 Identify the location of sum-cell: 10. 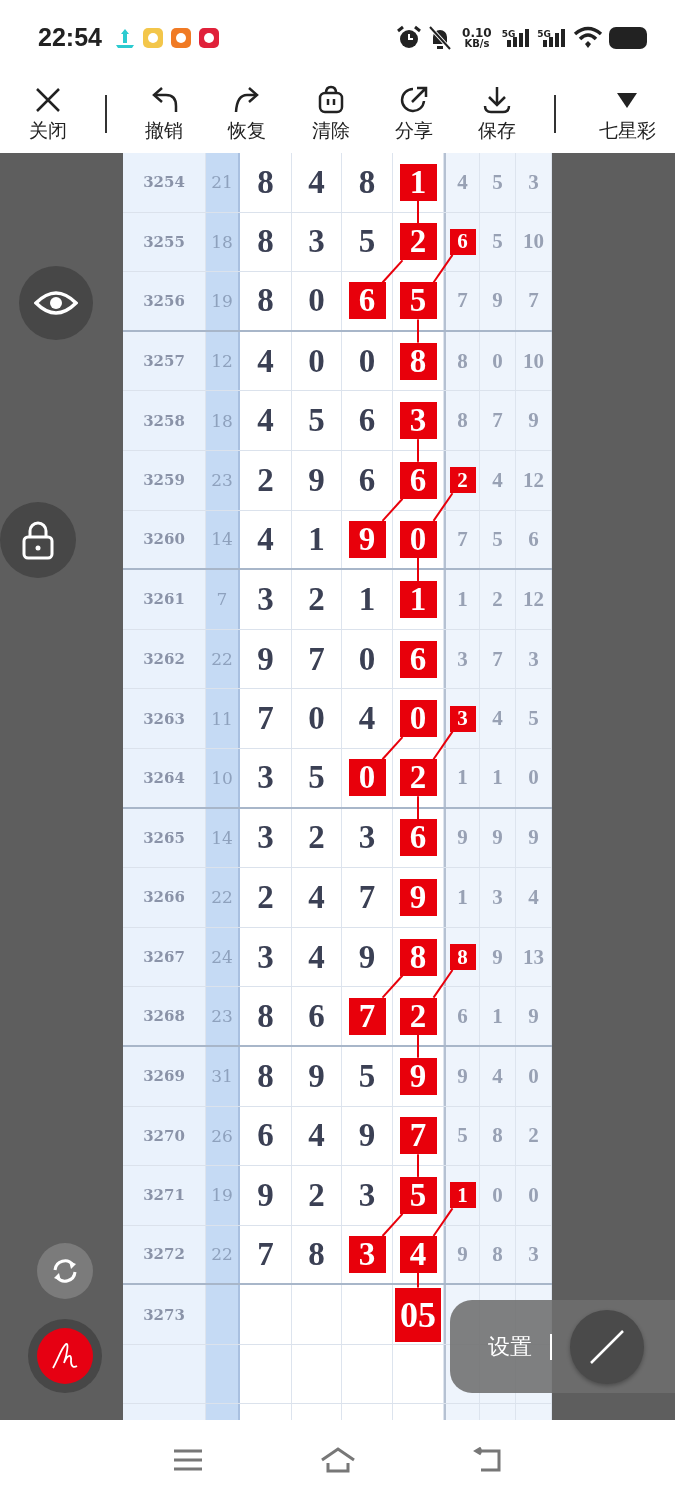
(223, 777).